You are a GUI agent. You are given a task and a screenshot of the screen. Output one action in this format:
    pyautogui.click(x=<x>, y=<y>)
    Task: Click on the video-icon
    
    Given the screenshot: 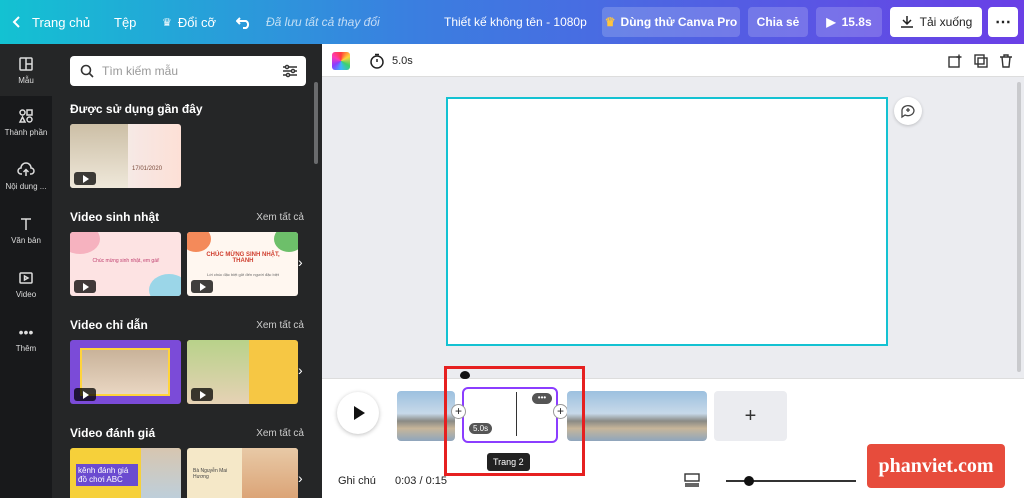 What is the action you would take?
    pyautogui.click(x=26, y=277)
    